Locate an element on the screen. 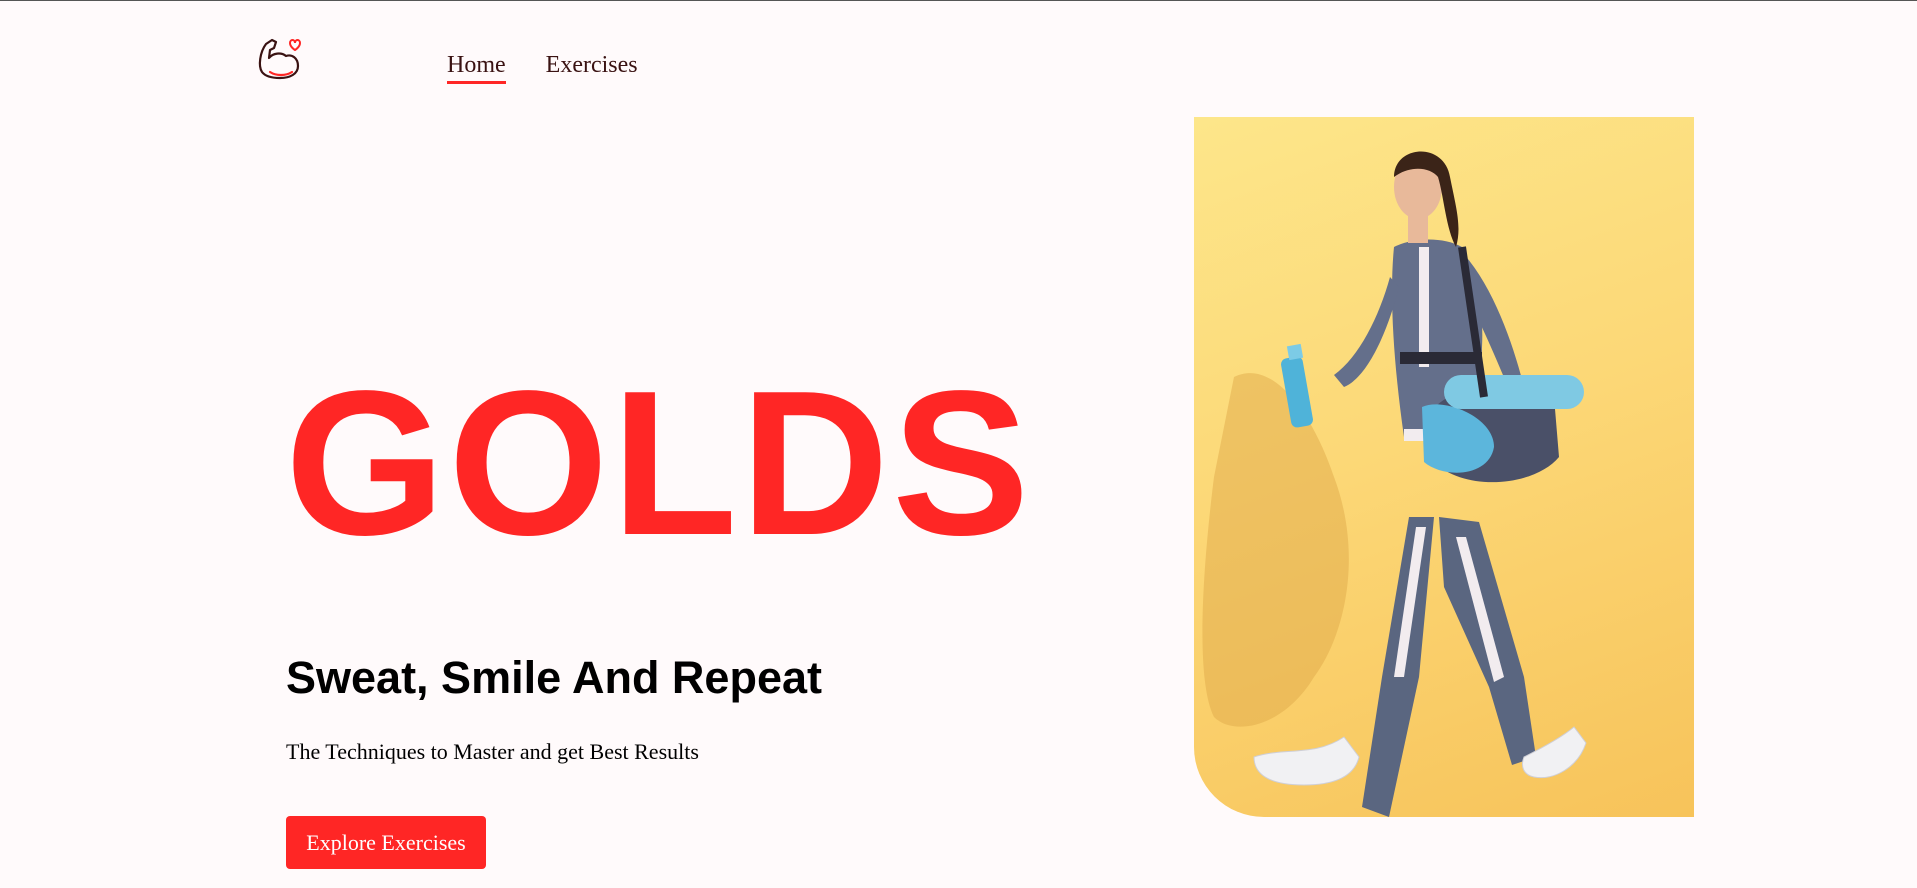  top-border is located at coordinates (958, 0).